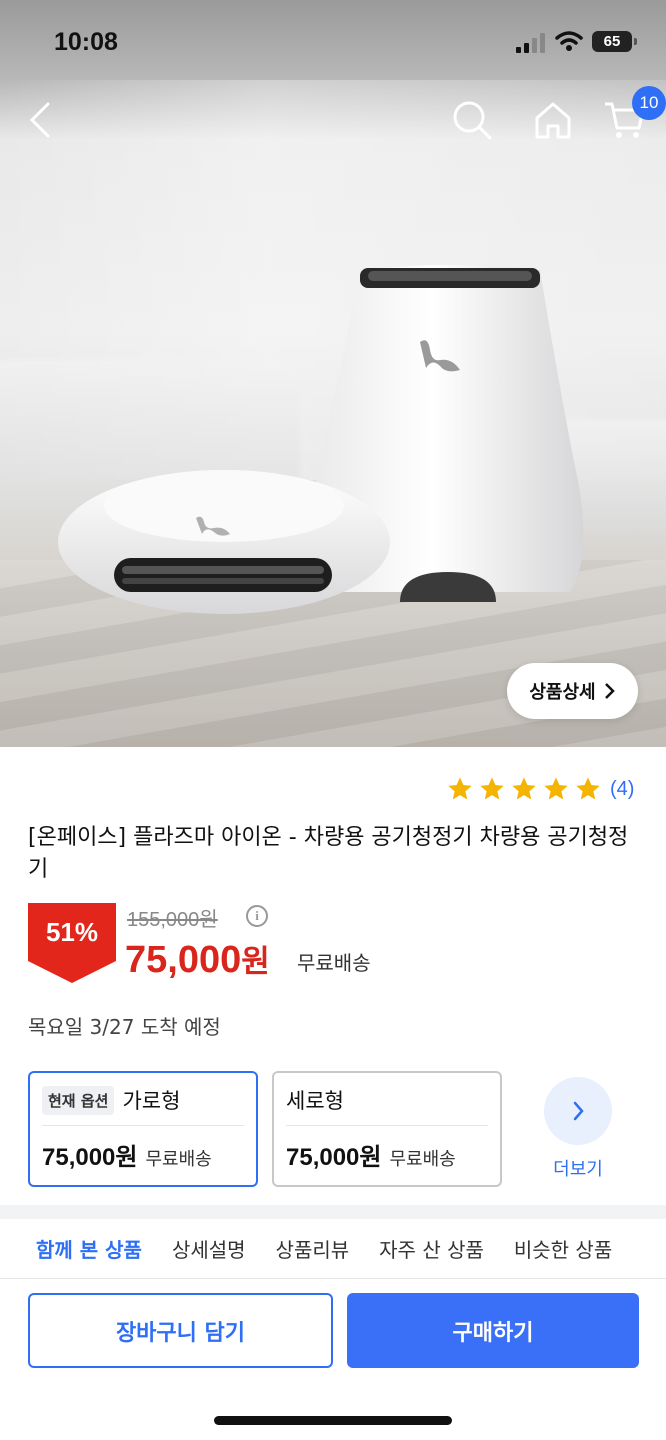 The height and width of the screenshot is (1440, 666). Describe the element at coordinates (151, 1101) in the screenshot. I see `option-name: 가로형` at that location.